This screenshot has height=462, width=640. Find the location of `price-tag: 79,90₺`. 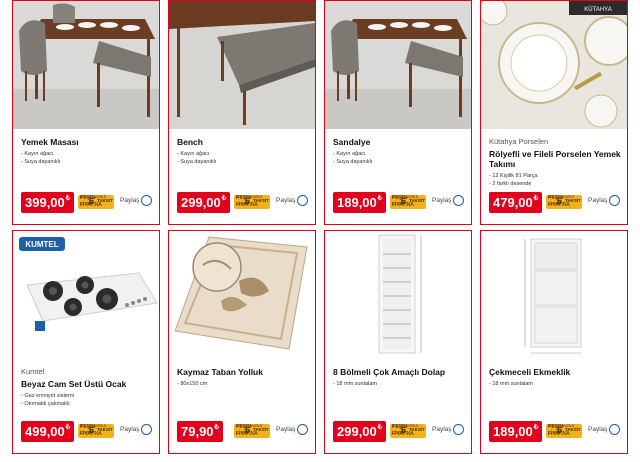

price-tag: 79,90₺ is located at coordinates (200, 431).